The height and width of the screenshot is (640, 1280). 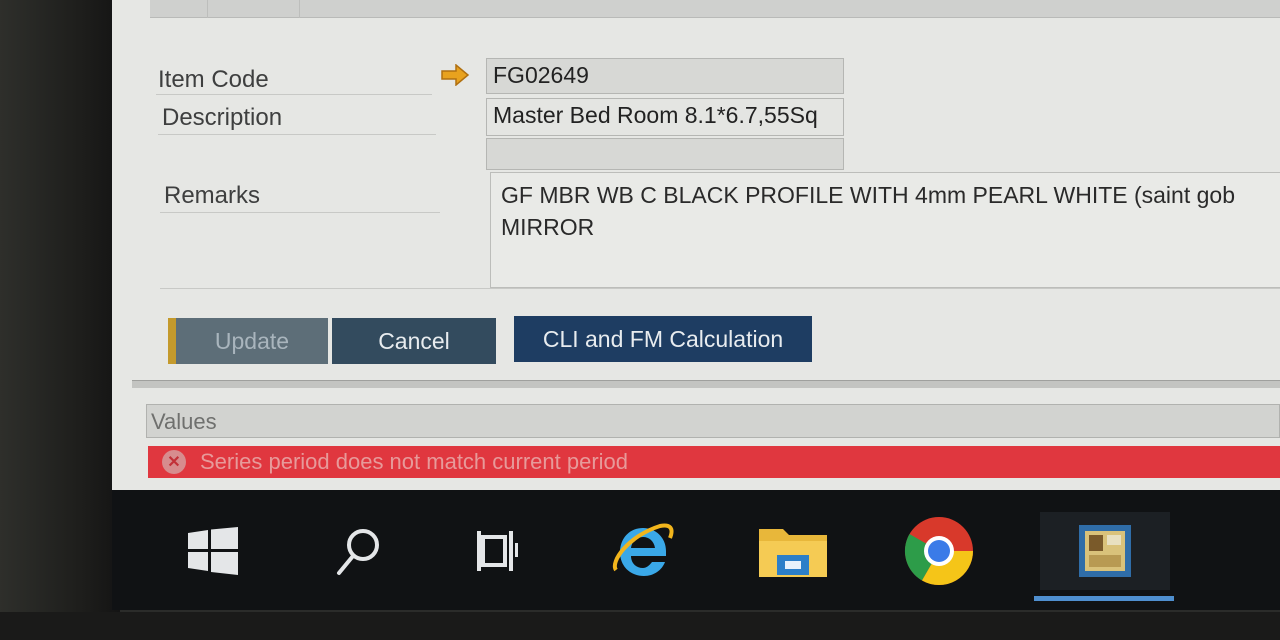 I want to click on panel-divider, so click(x=706, y=384).